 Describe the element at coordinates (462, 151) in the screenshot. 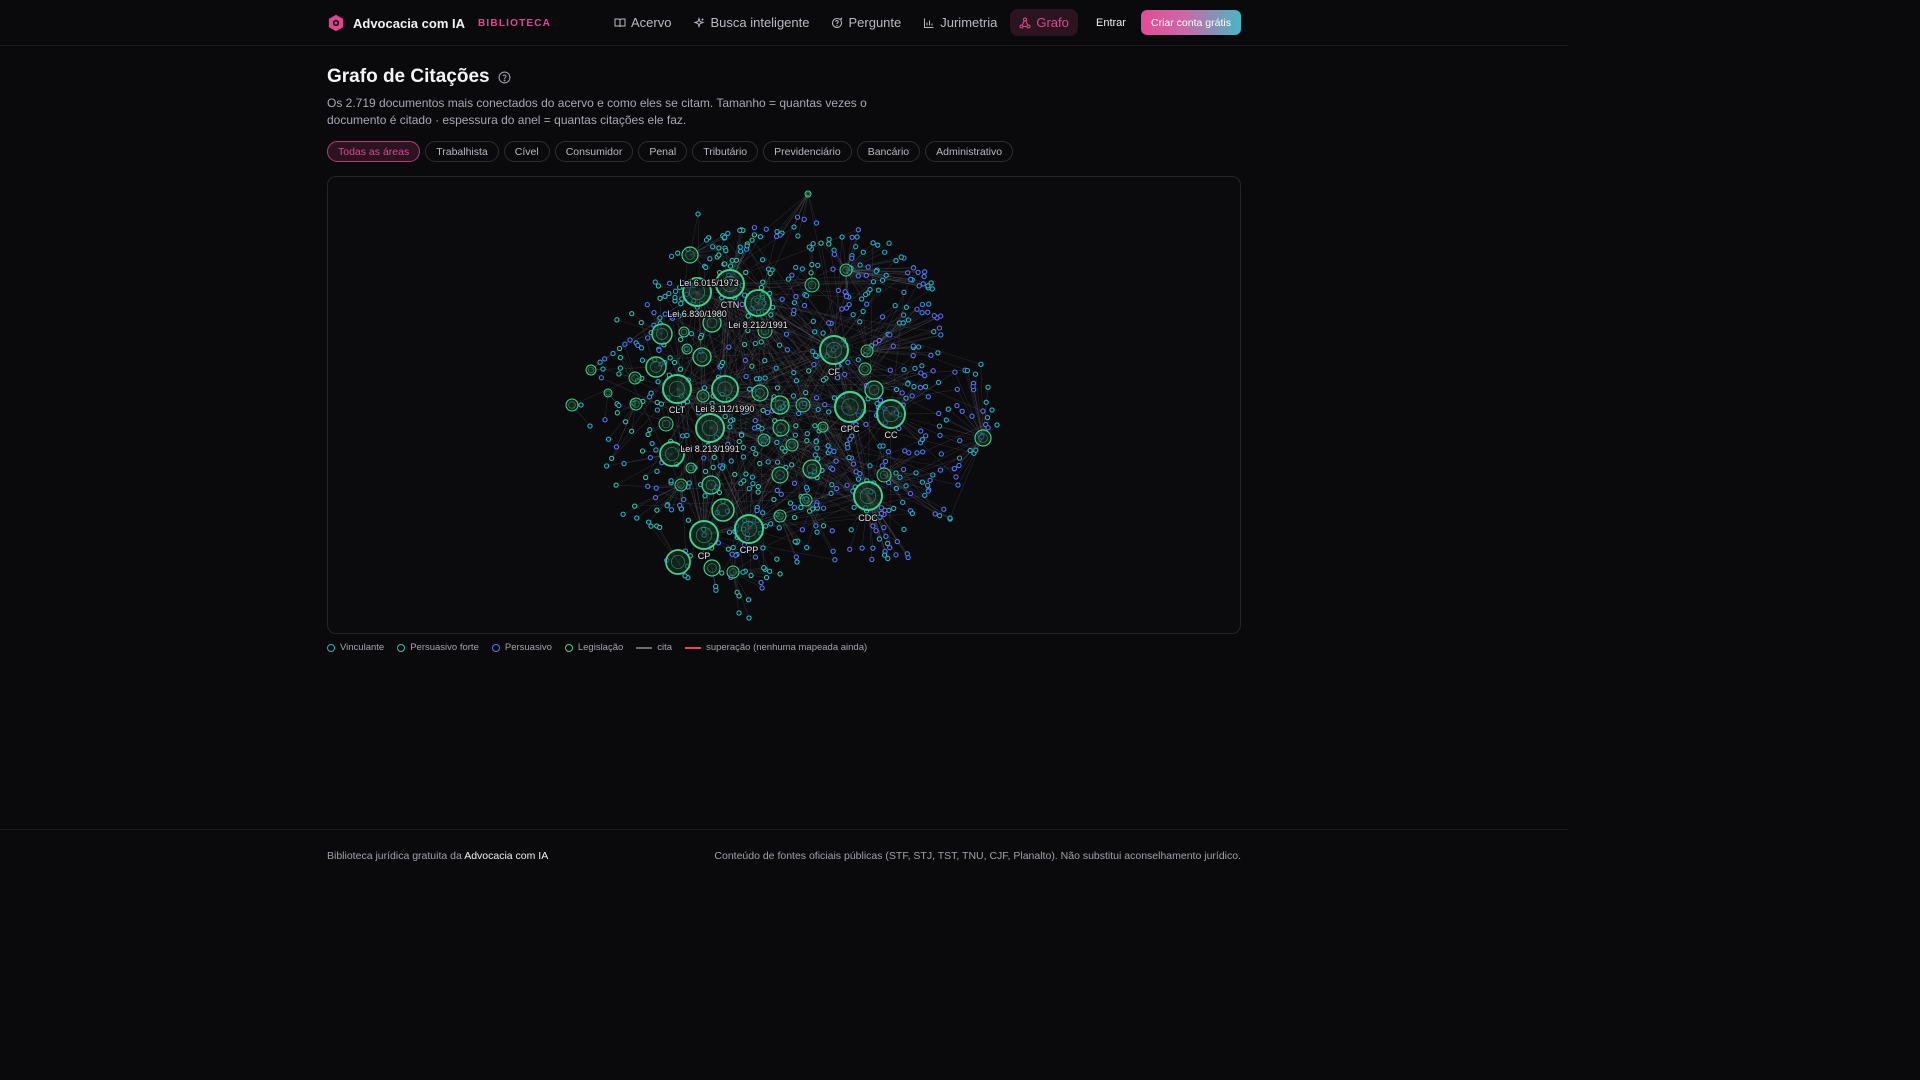

I see `chip-trabalhista: Trabalhista` at that location.